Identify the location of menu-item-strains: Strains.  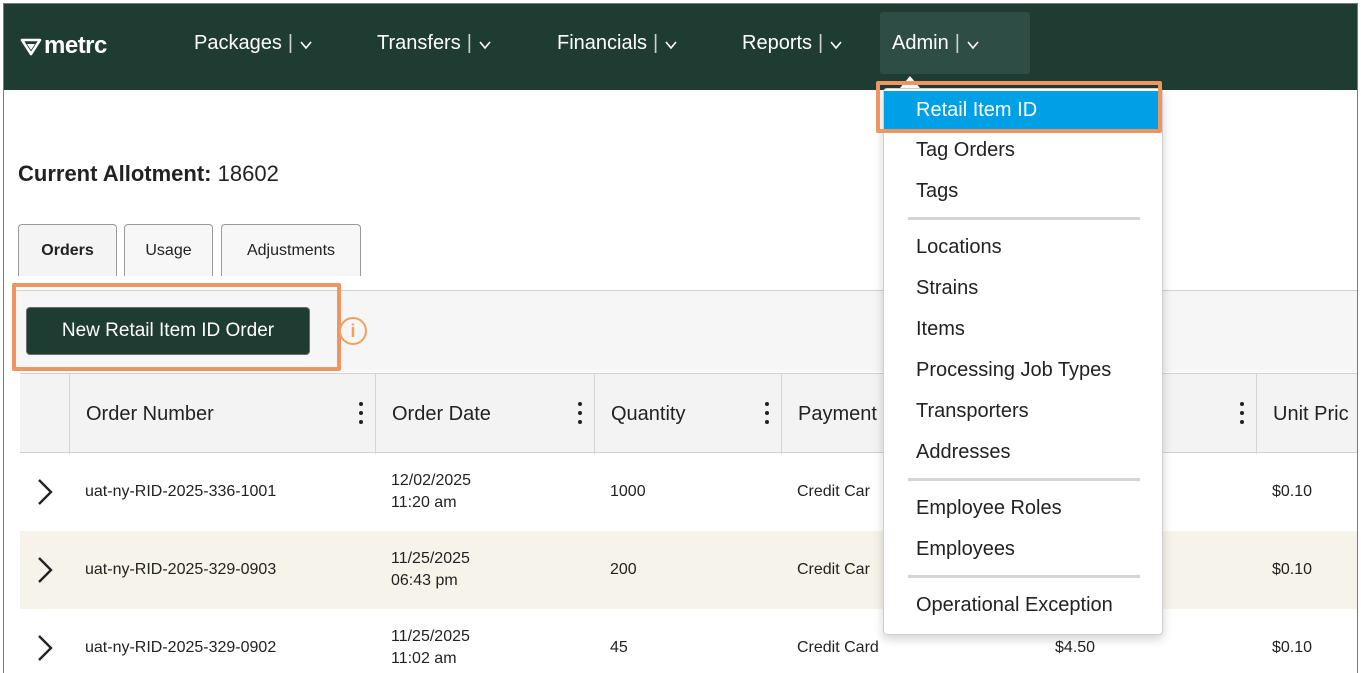
(1023, 288).